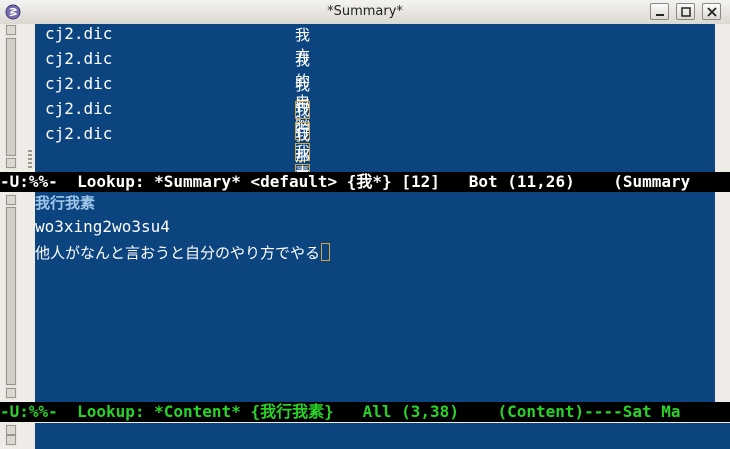 Image resolution: width=730 pixels, height=449 pixels. I want to click on close-button, so click(711, 11).